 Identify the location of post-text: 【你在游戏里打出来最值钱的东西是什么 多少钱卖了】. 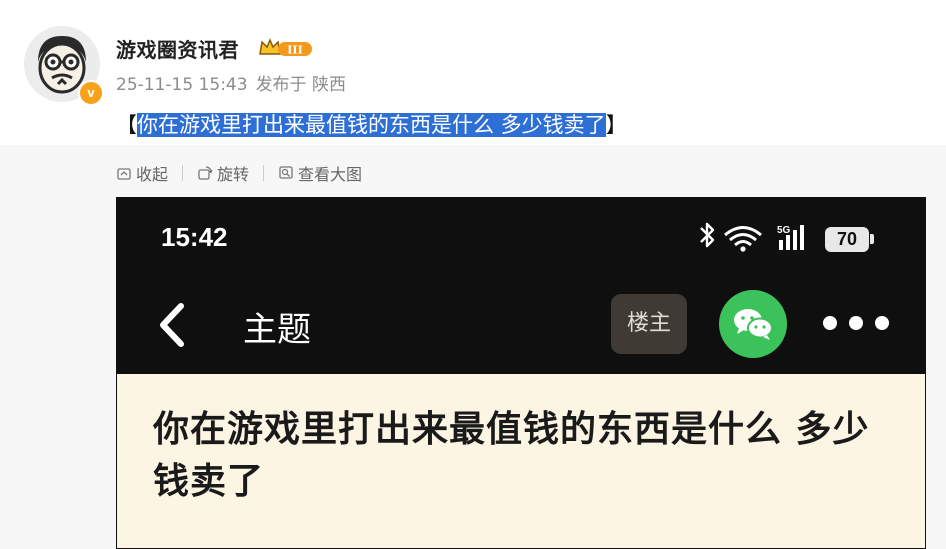
(371, 125).